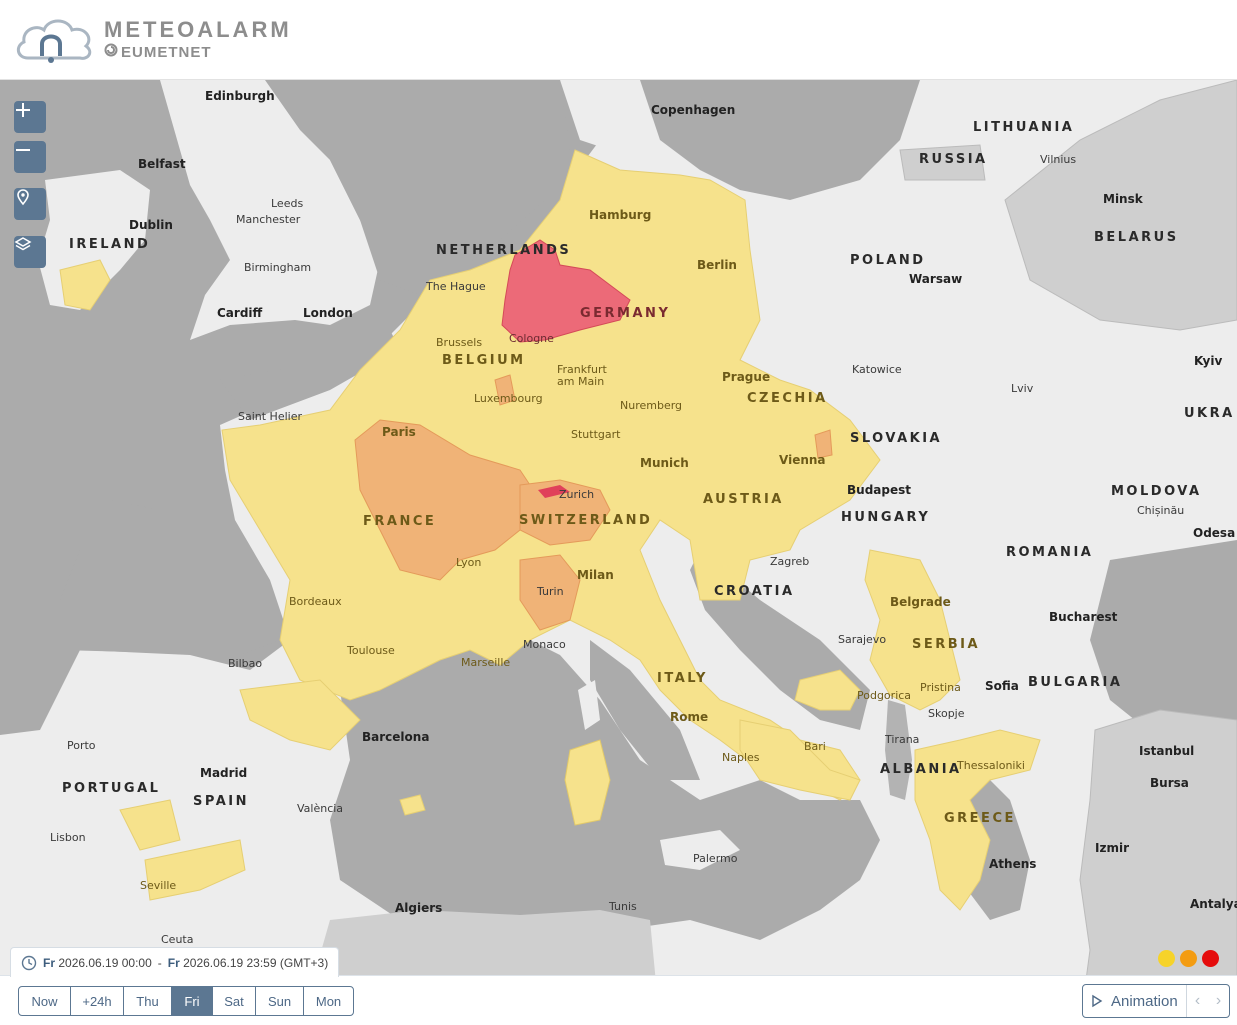 The height and width of the screenshot is (1025, 1237). I want to click on cloud-bell-logo, so click(54, 40).